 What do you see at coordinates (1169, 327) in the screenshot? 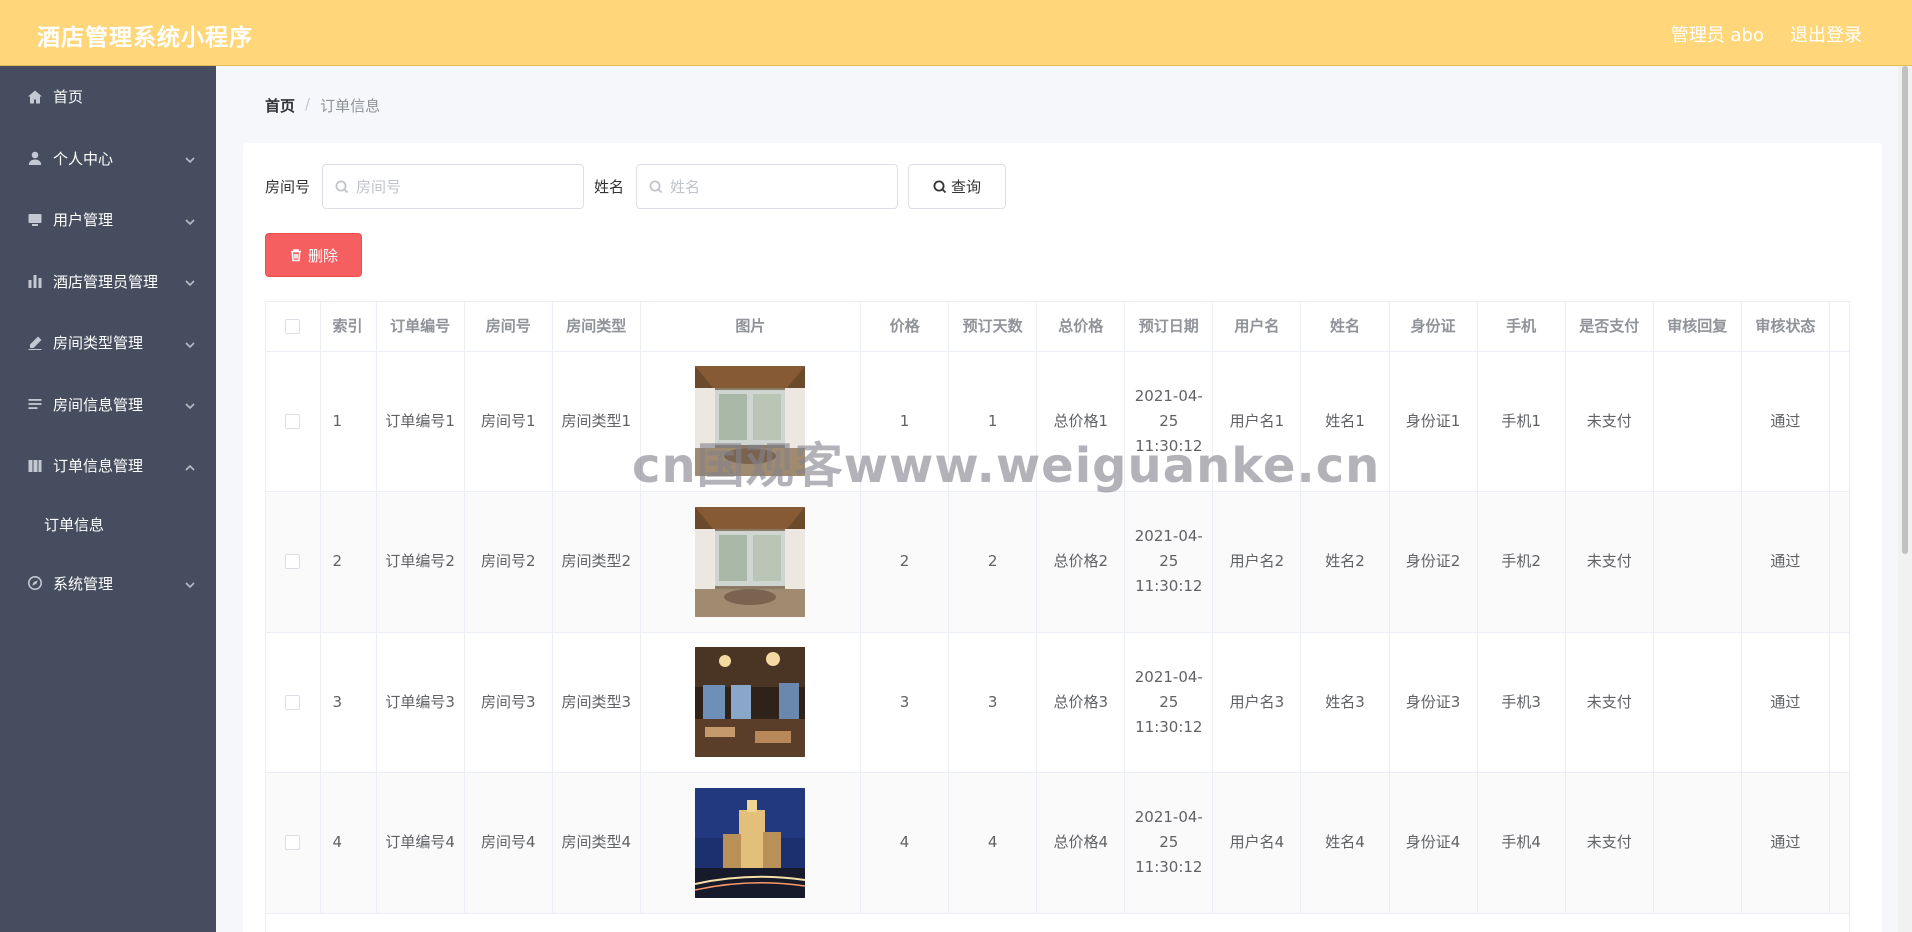
I see `column-header: 预订日期` at bounding box center [1169, 327].